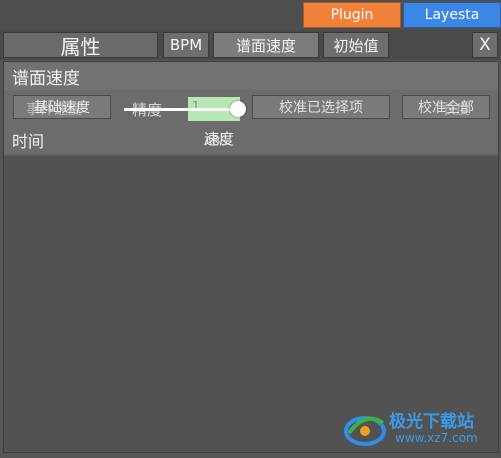  What do you see at coordinates (452, 15) in the screenshot?
I see `layesta-button: Layesta` at bounding box center [452, 15].